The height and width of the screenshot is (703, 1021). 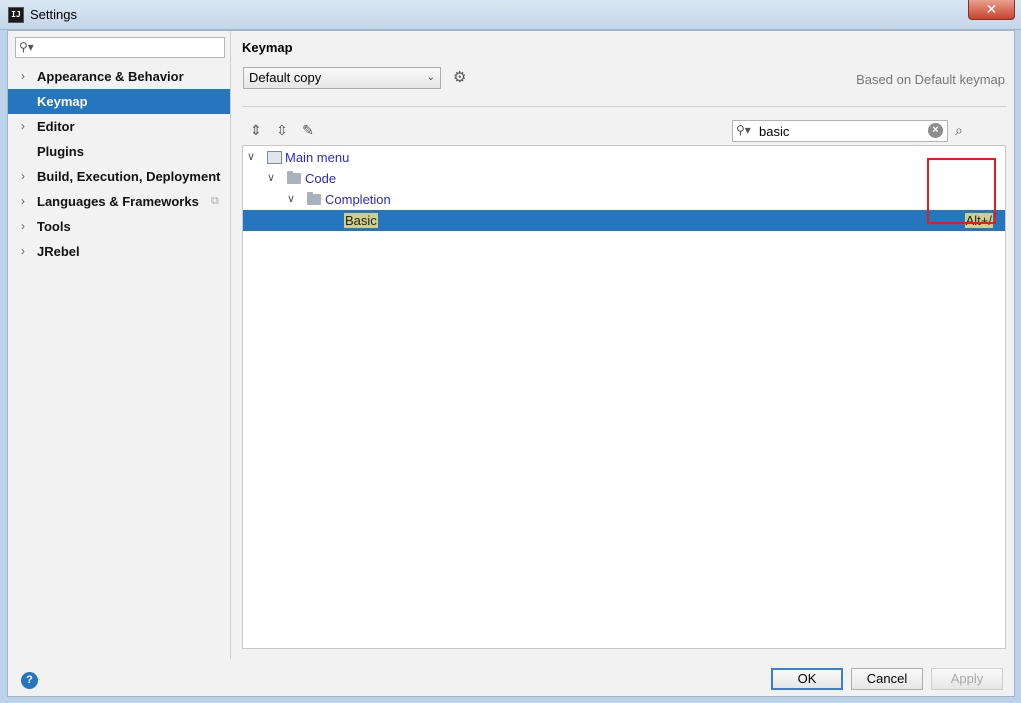 What do you see at coordinates (58, 251) in the screenshot?
I see `sidebar-item-label: JRebel` at bounding box center [58, 251].